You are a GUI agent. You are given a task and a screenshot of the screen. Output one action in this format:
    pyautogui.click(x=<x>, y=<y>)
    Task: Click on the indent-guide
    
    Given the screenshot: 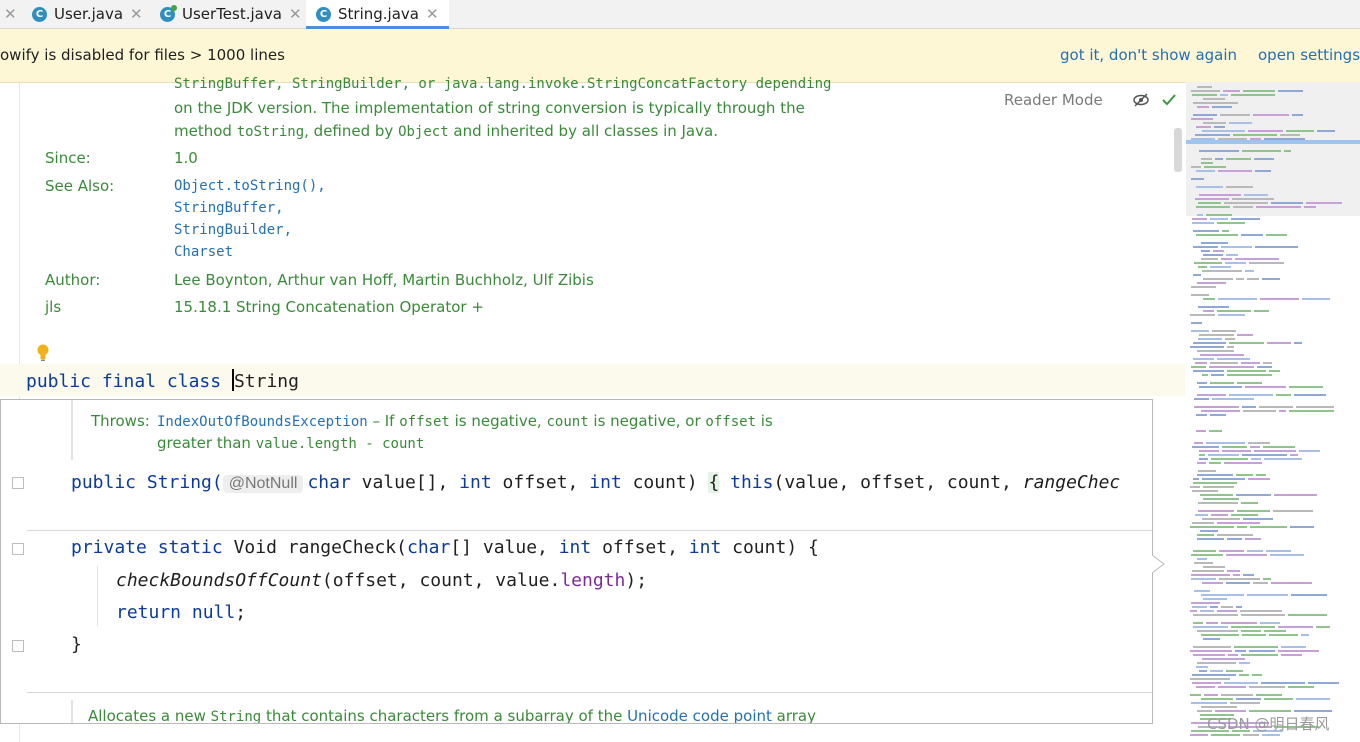 What is the action you would take?
    pyautogui.click(x=97, y=596)
    